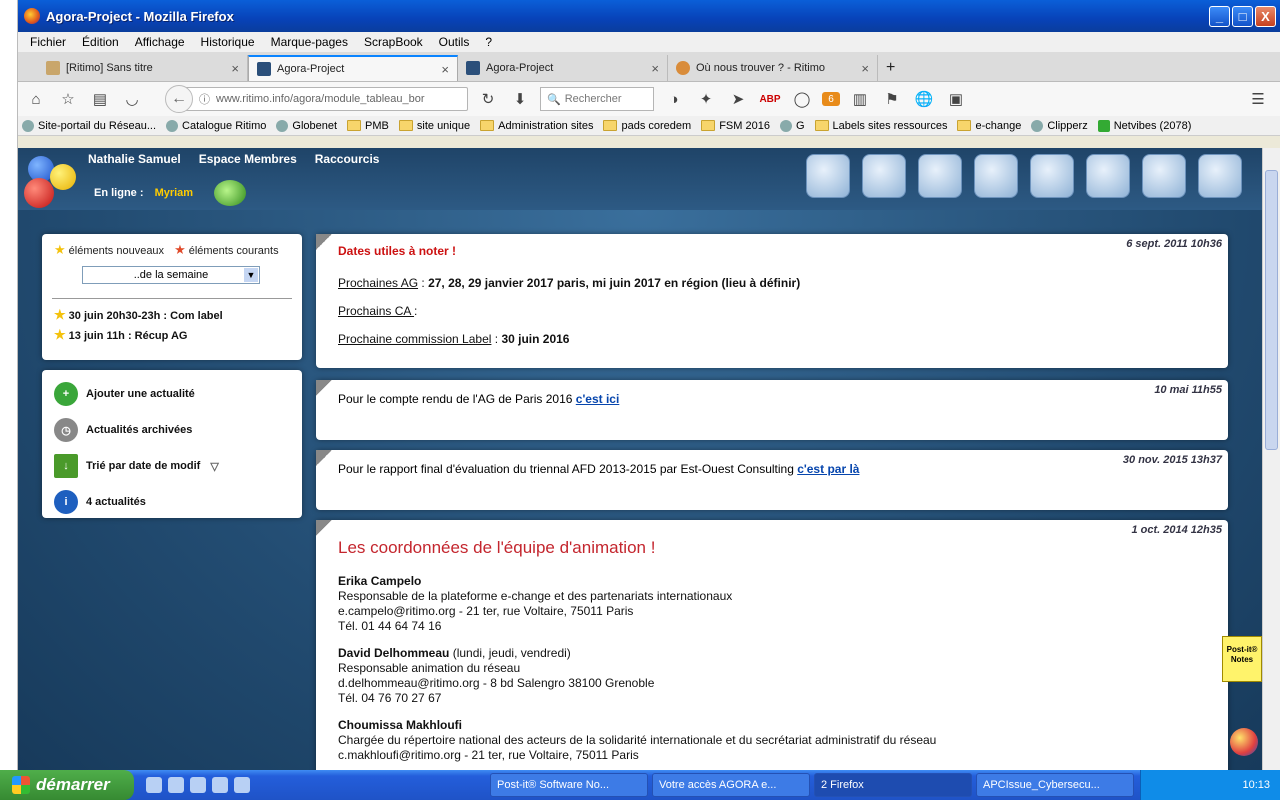 The image size is (1280, 800). I want to click on extension-icon: ✦, so click(706, 99).